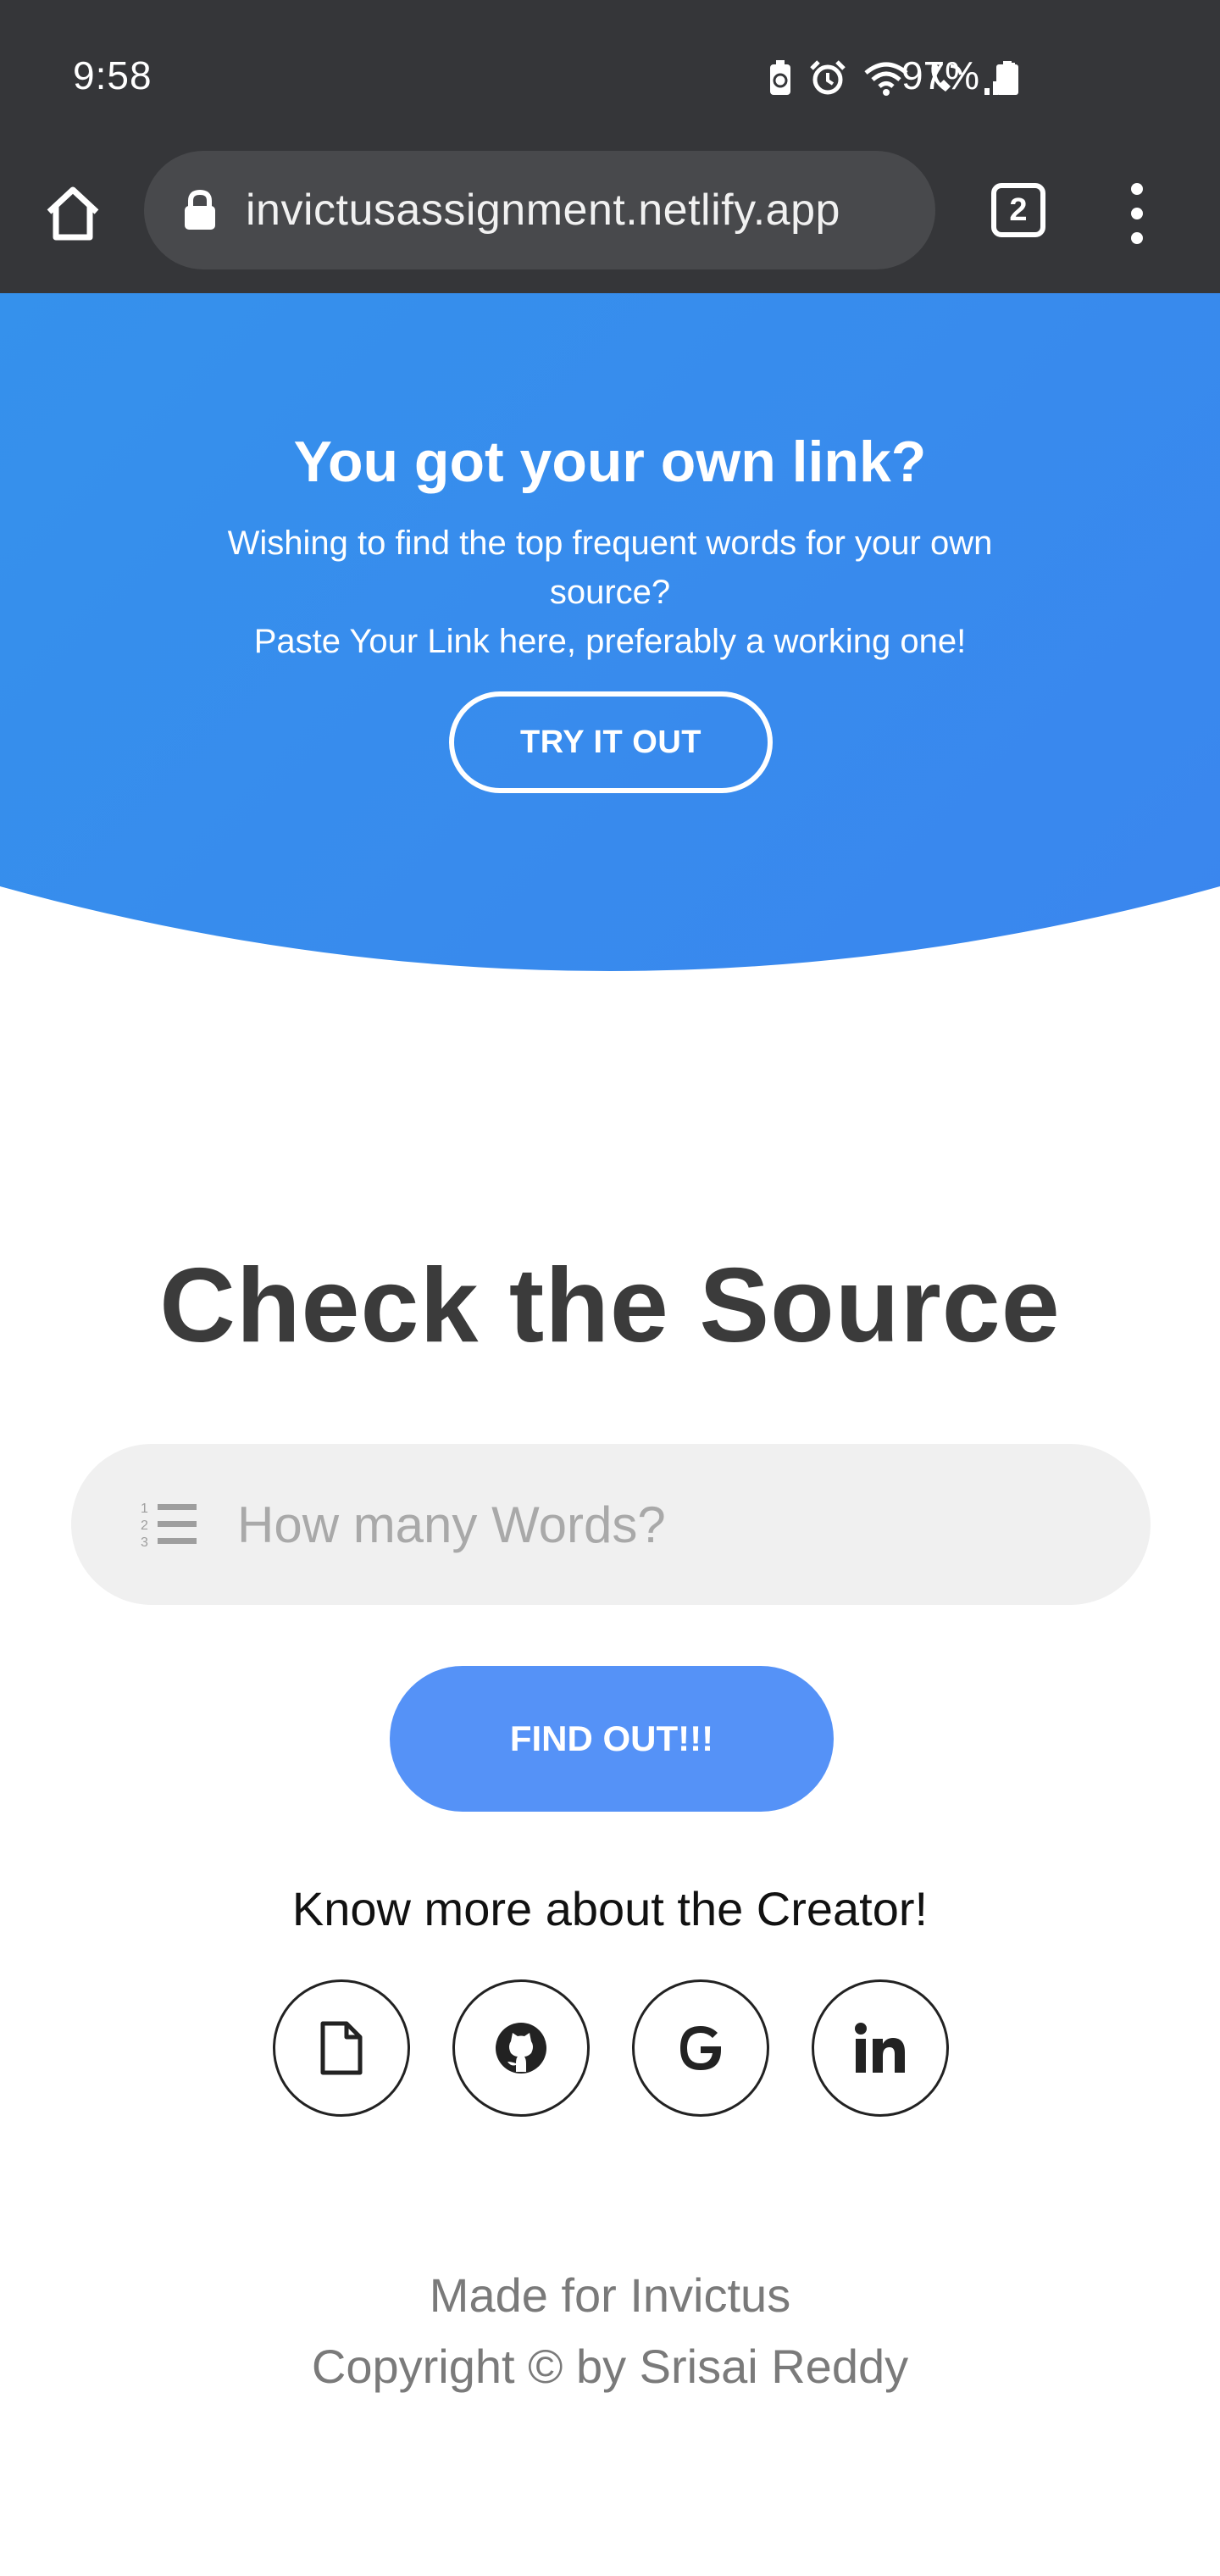  Describe the element at coordinates (612, 2048) in the screenshot. I see `social-links` at that location.